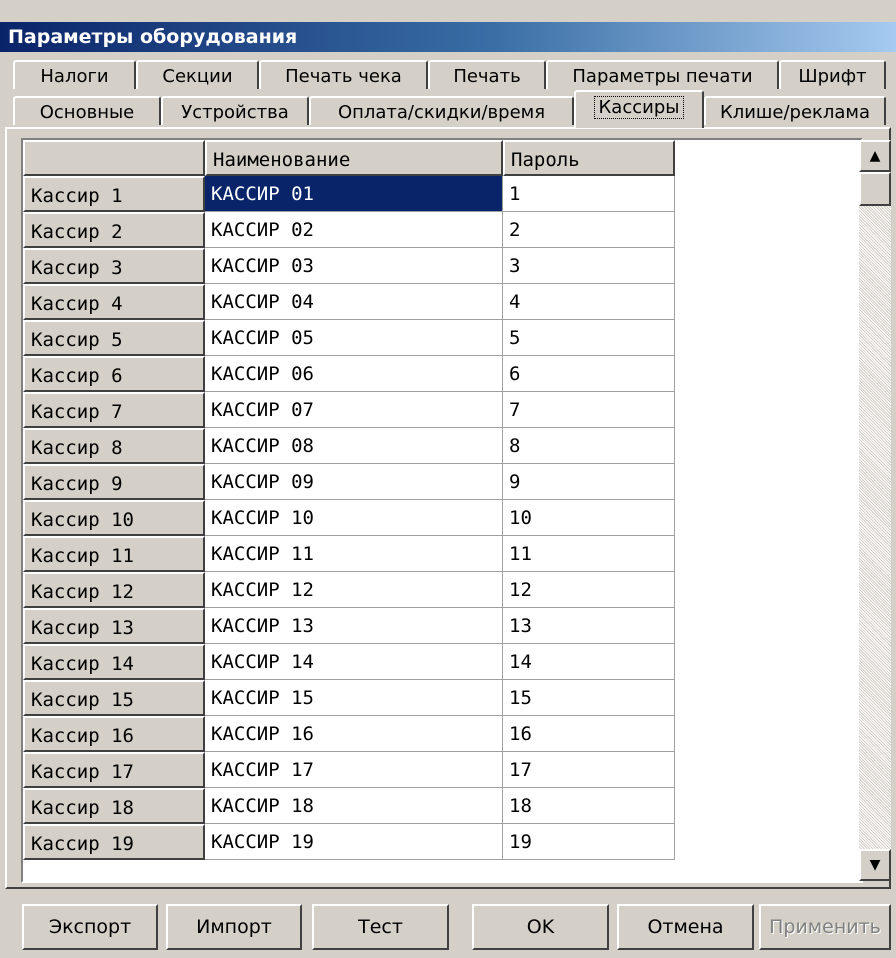  I want to click on row-header: Кассир 3, so click(114, 266).